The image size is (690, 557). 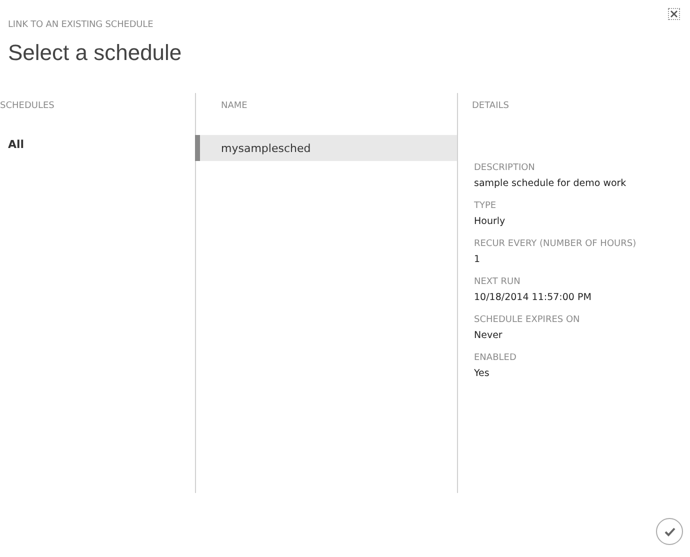 What do you see at coordinates (28, 105) in the screenshot?
I see `column-heading: SCHEDULES` at bounding box center [28, 105].